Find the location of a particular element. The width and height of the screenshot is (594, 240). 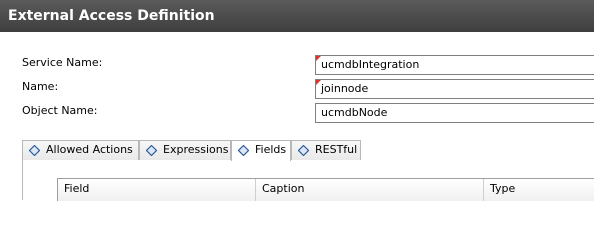

object-name-field: ucmdbNode is located at coordinates (454, 113).